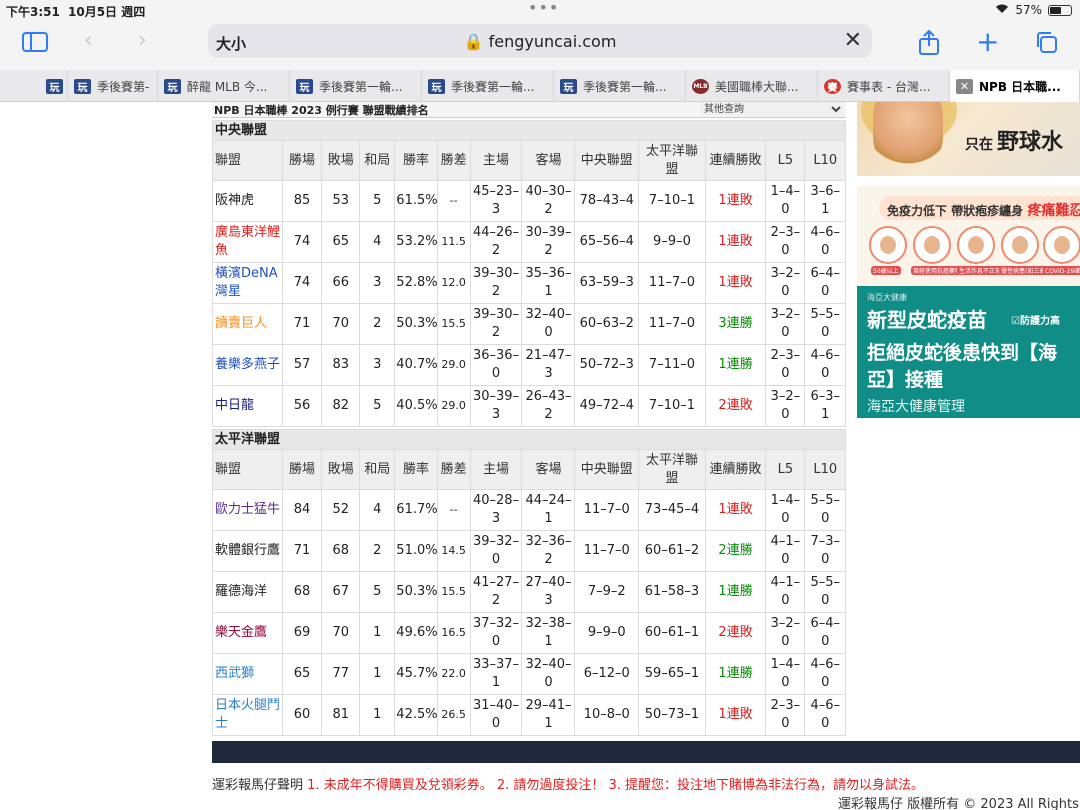 The image size is (1080, 810). What do you see at coordinates (247, 242) in the screenshot?
I see `team-name-link: 廣島東洋鯉魚` at bounding box center [247, 242].